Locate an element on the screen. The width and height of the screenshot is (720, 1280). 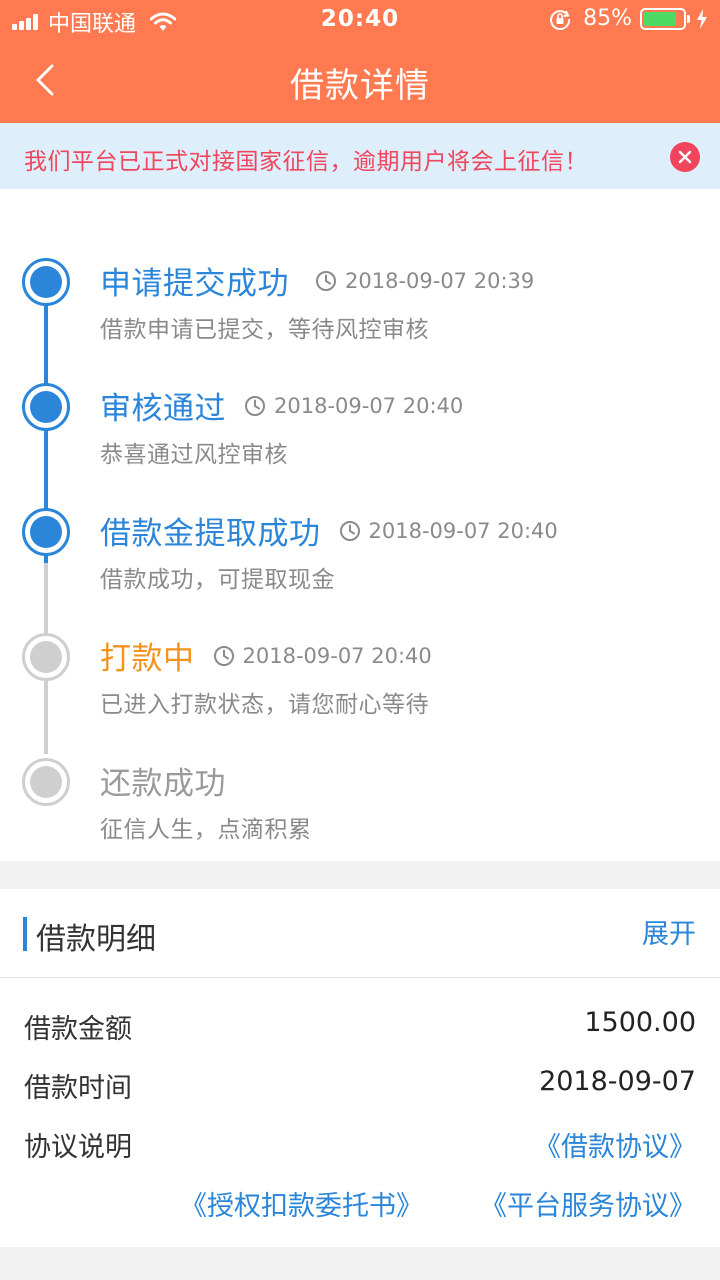
detail-header: 借款明细 展开 is located at coordinates (360, 933).